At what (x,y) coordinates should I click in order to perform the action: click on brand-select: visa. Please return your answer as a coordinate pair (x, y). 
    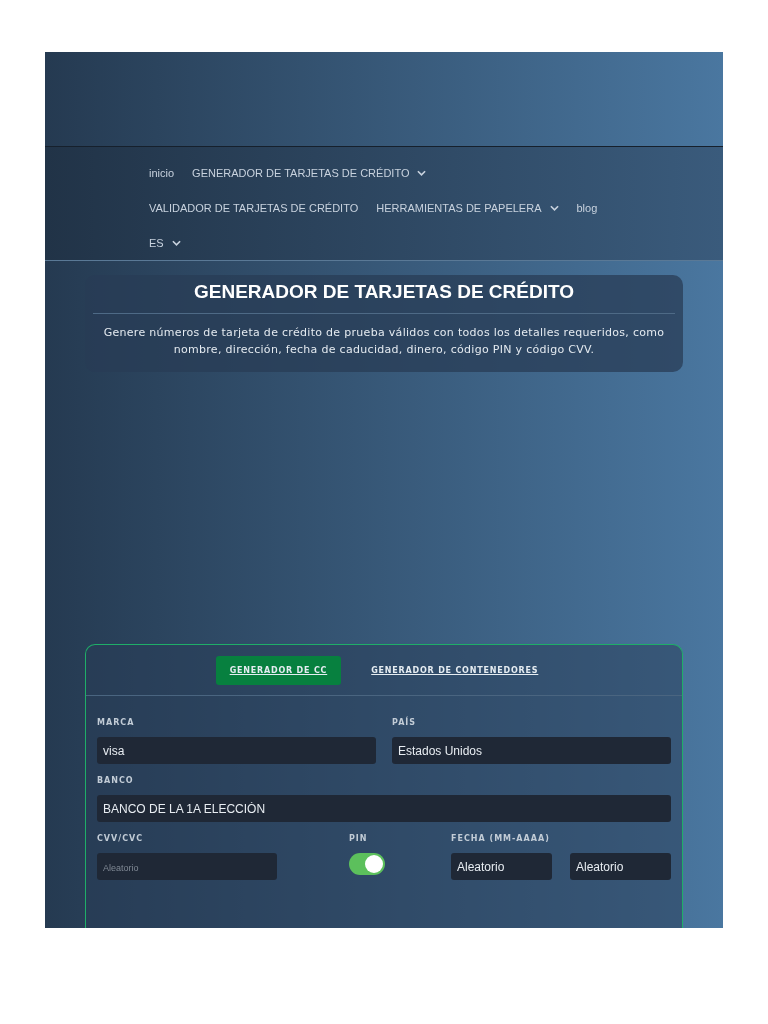
    Looking at the image, I should click on (236, 750).